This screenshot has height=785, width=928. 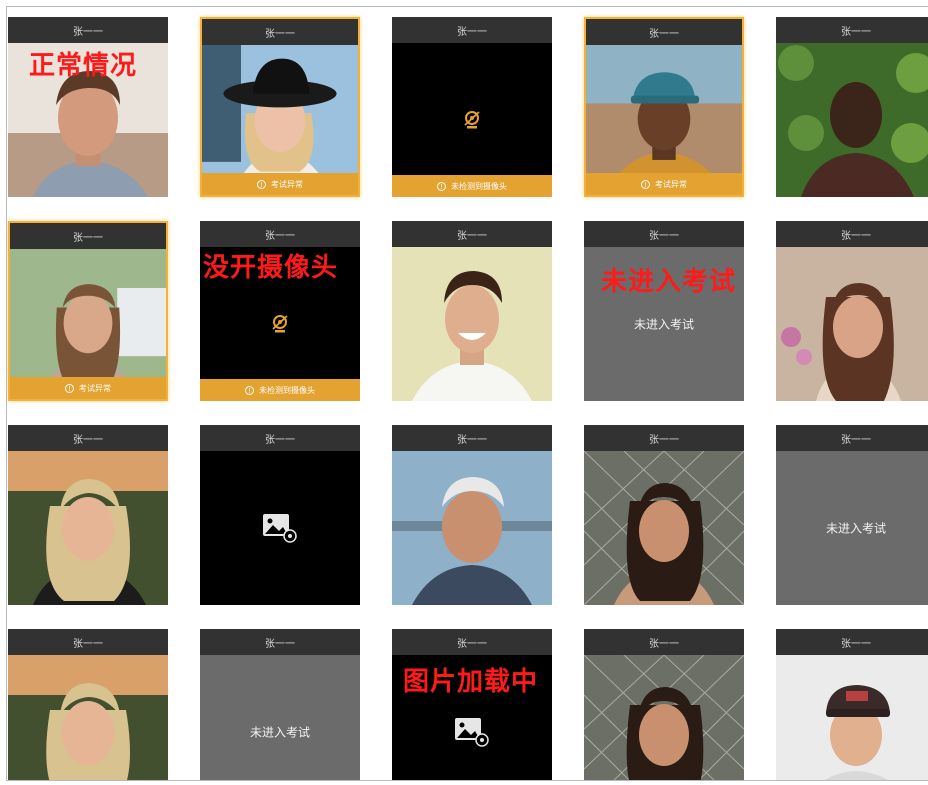 I want to click on image-loading-frame, so click(x=280, y=528).